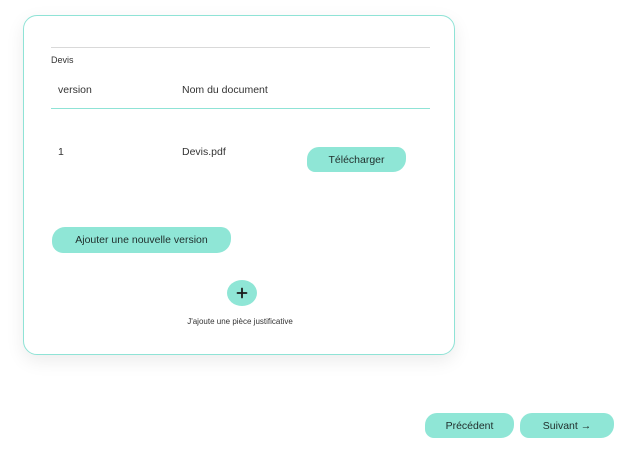 The width and height of the screenshot is (623, 452). What do you see at coordinates (75, 90) in the screenshot?
I see `column-header-version: version` at bounding box center [75, 90].